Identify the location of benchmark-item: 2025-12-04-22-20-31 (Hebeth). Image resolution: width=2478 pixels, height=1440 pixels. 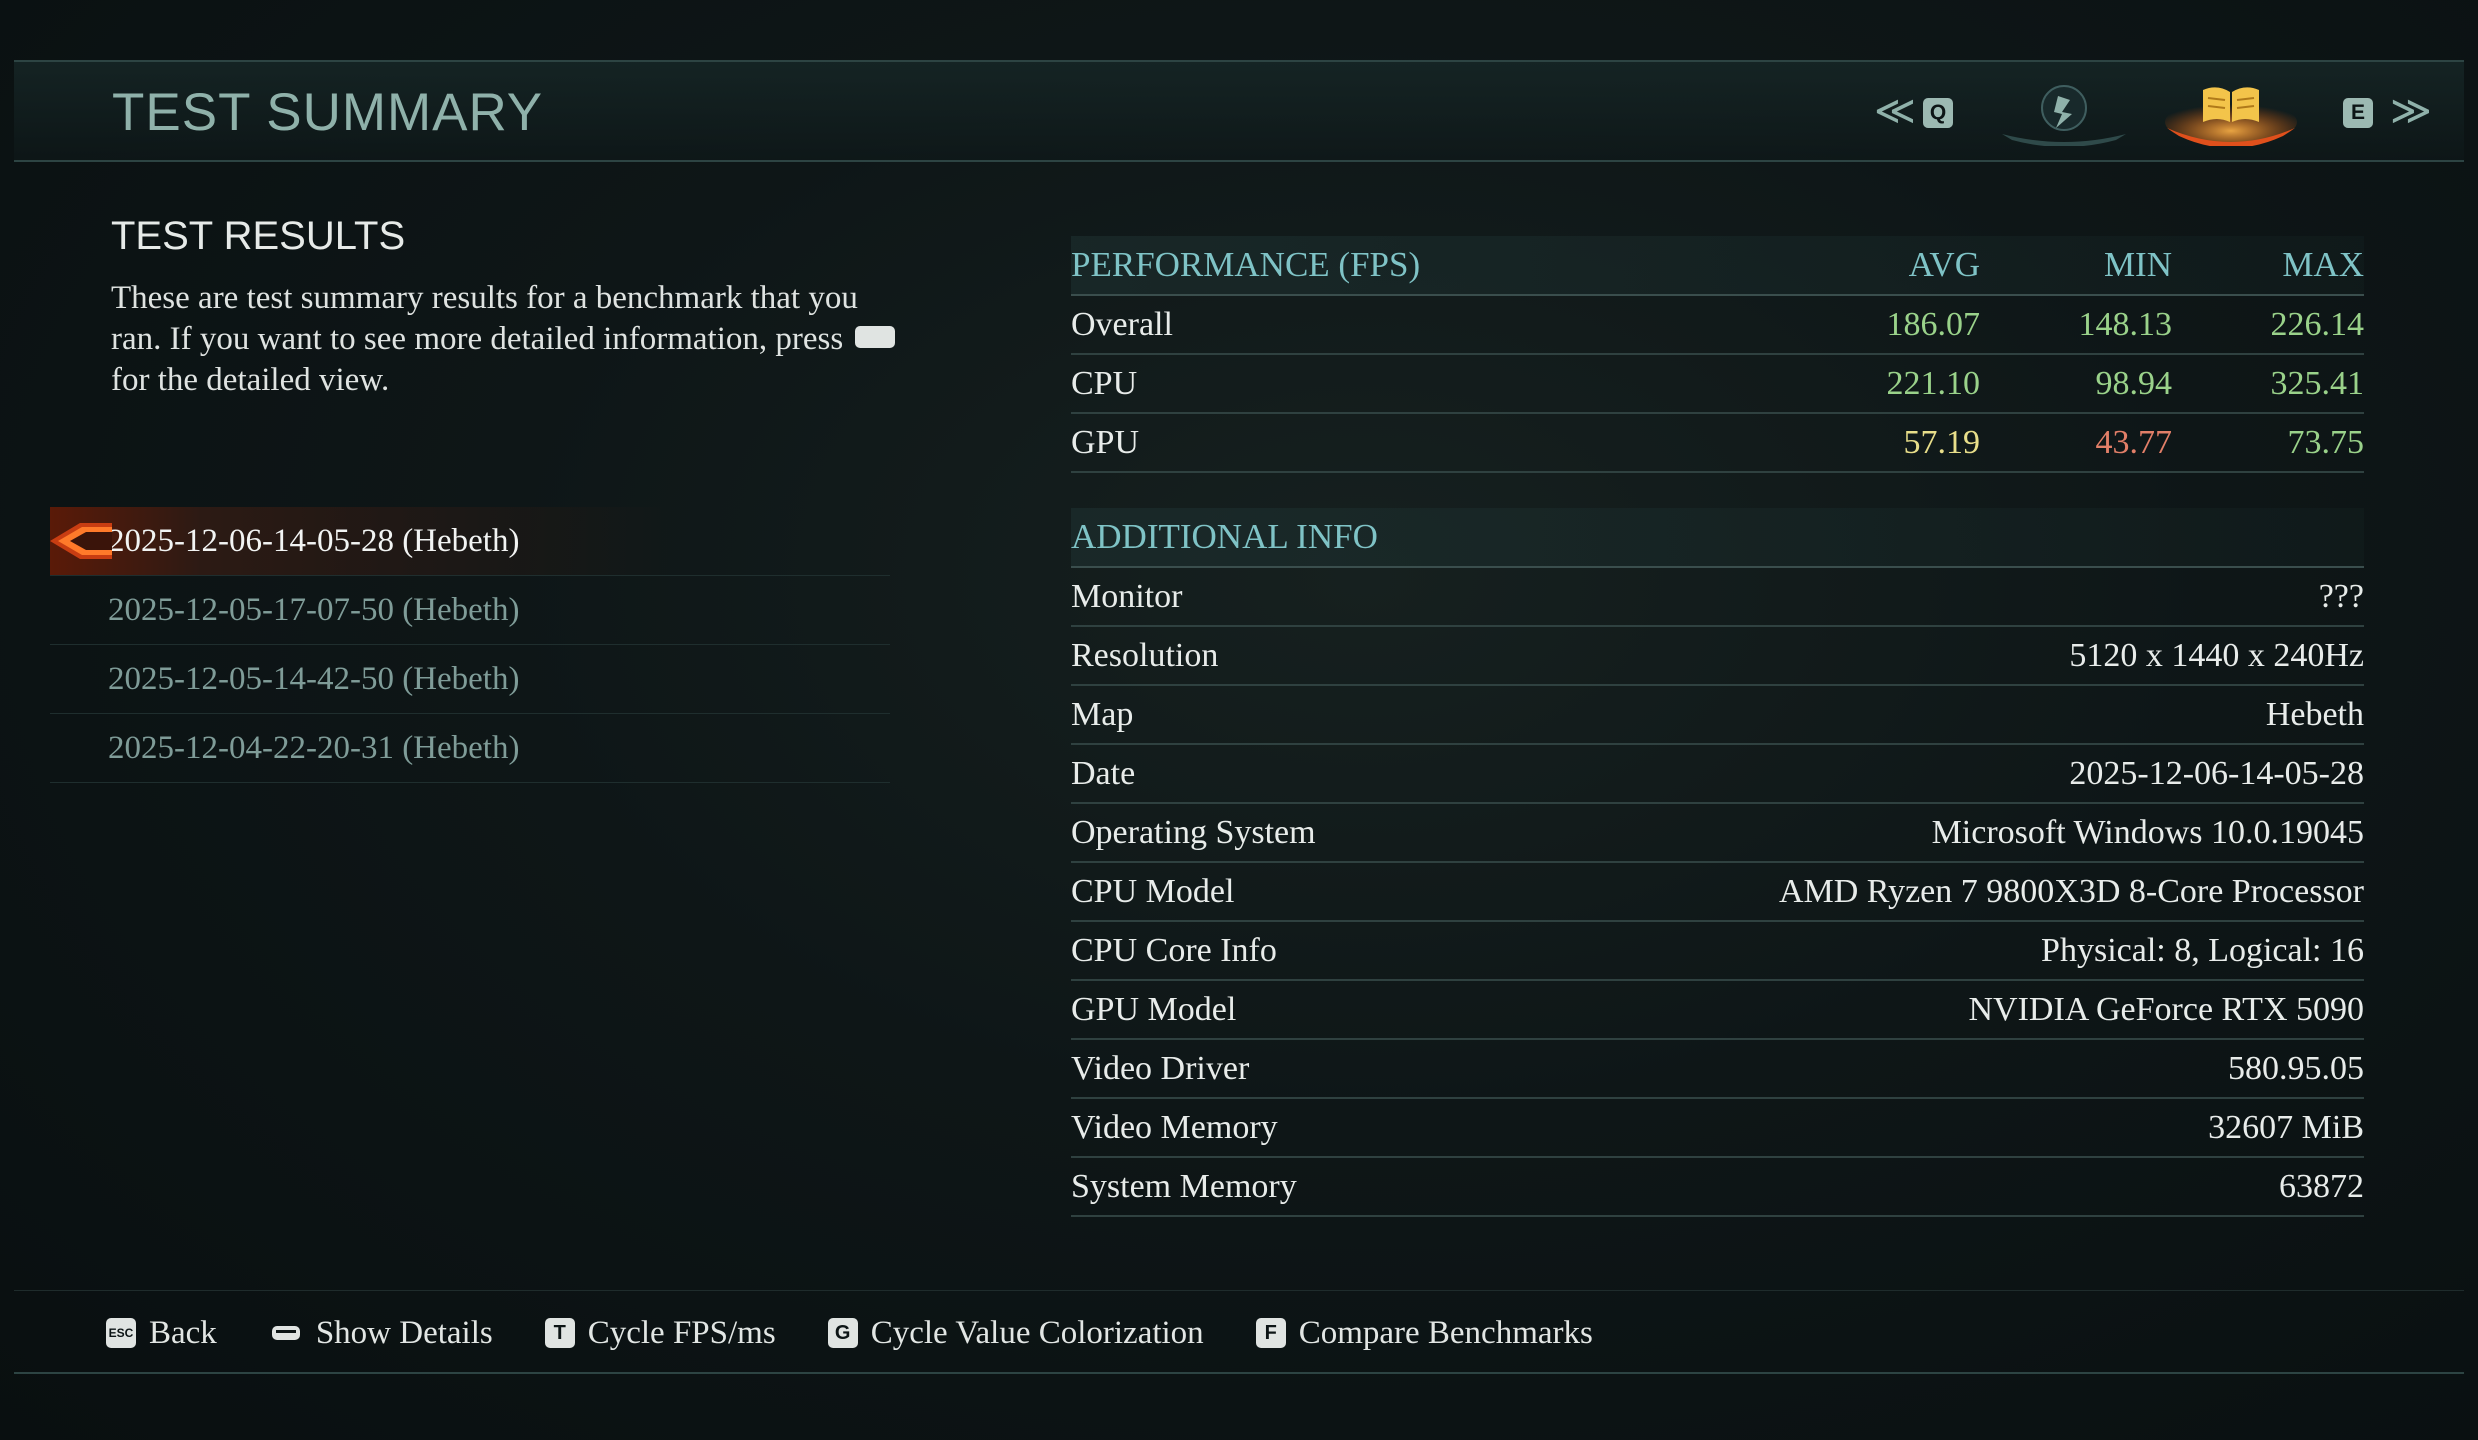
(470, 748).